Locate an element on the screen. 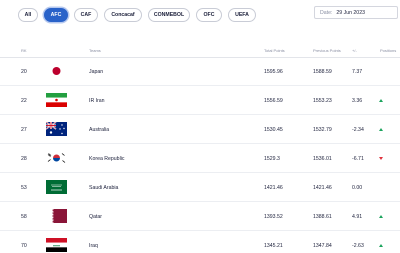 This screenshot has width=400, height=253. column-positions: Positions is located at coordinates (388, 50).